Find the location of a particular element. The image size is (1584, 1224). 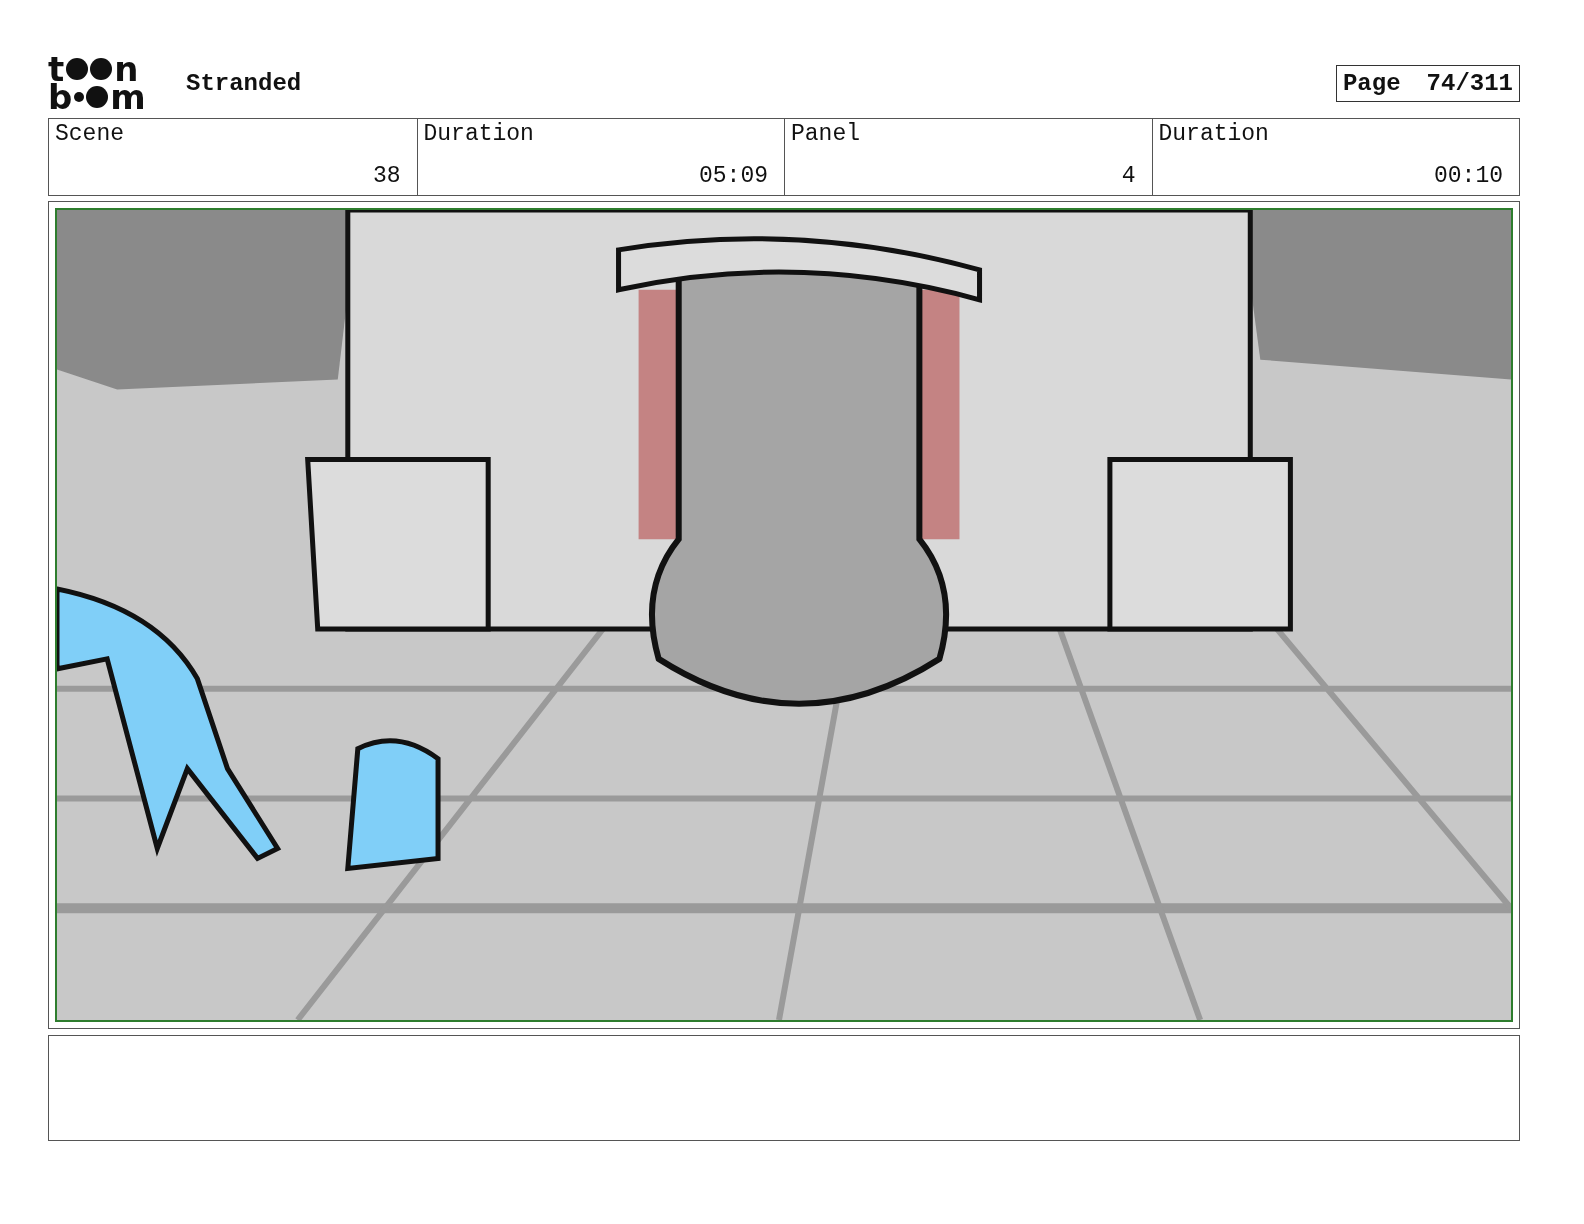

info-cell-text: Scene 38 is located at coordinates (228, 155).